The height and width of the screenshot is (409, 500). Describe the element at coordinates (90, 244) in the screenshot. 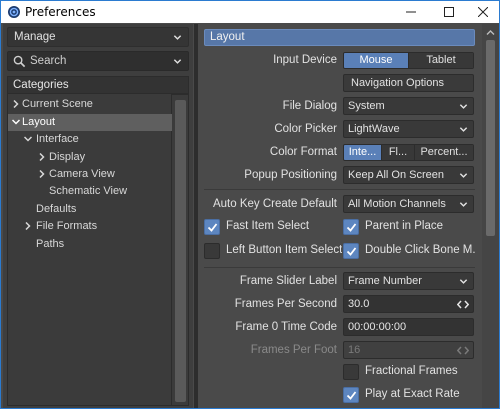

I see `tree-item-paths: Paths` at that location.